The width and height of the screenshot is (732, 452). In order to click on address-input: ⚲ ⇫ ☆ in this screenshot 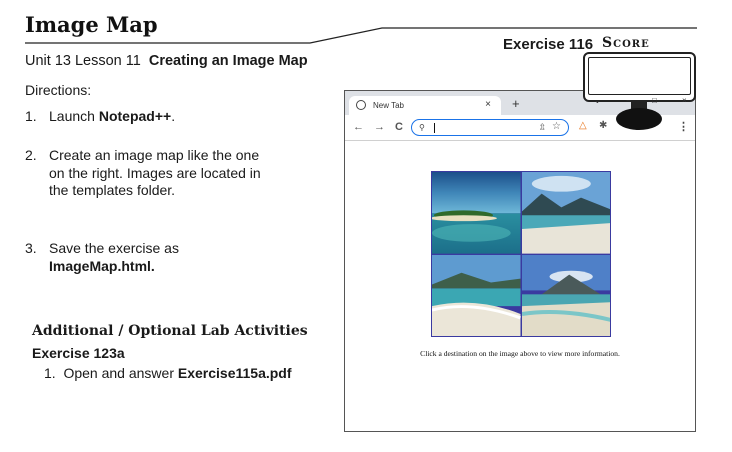, I will do `click(490, 127)`.